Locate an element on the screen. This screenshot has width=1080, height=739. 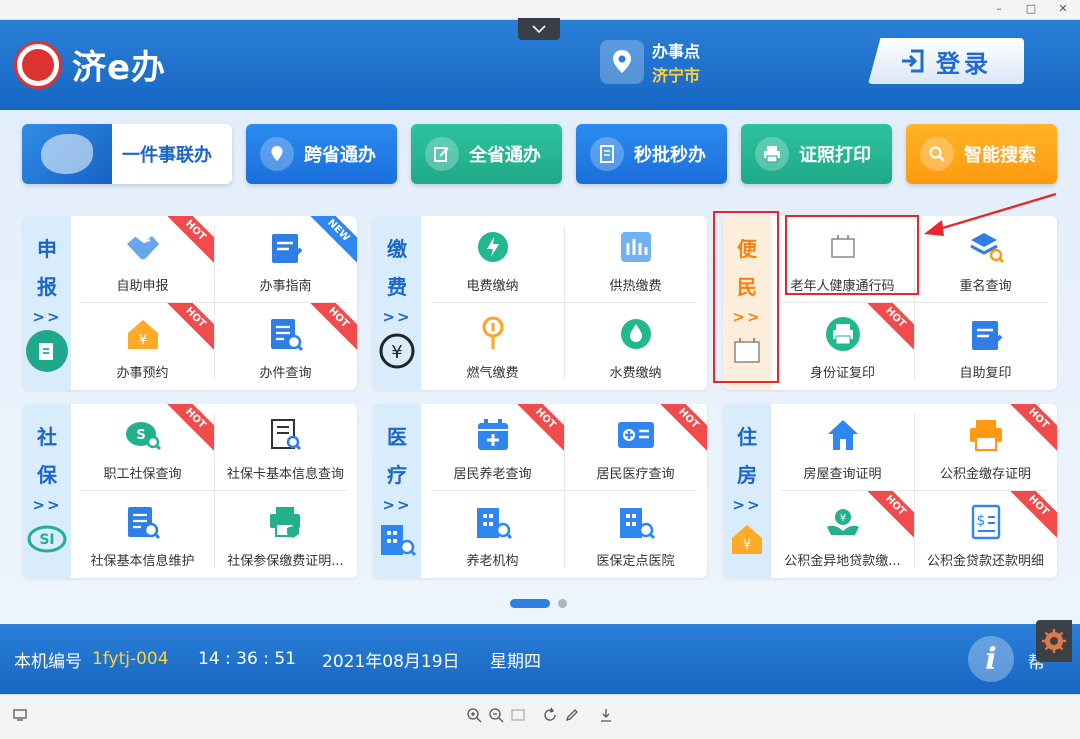
map-icon is located at coordinates (67, 154).